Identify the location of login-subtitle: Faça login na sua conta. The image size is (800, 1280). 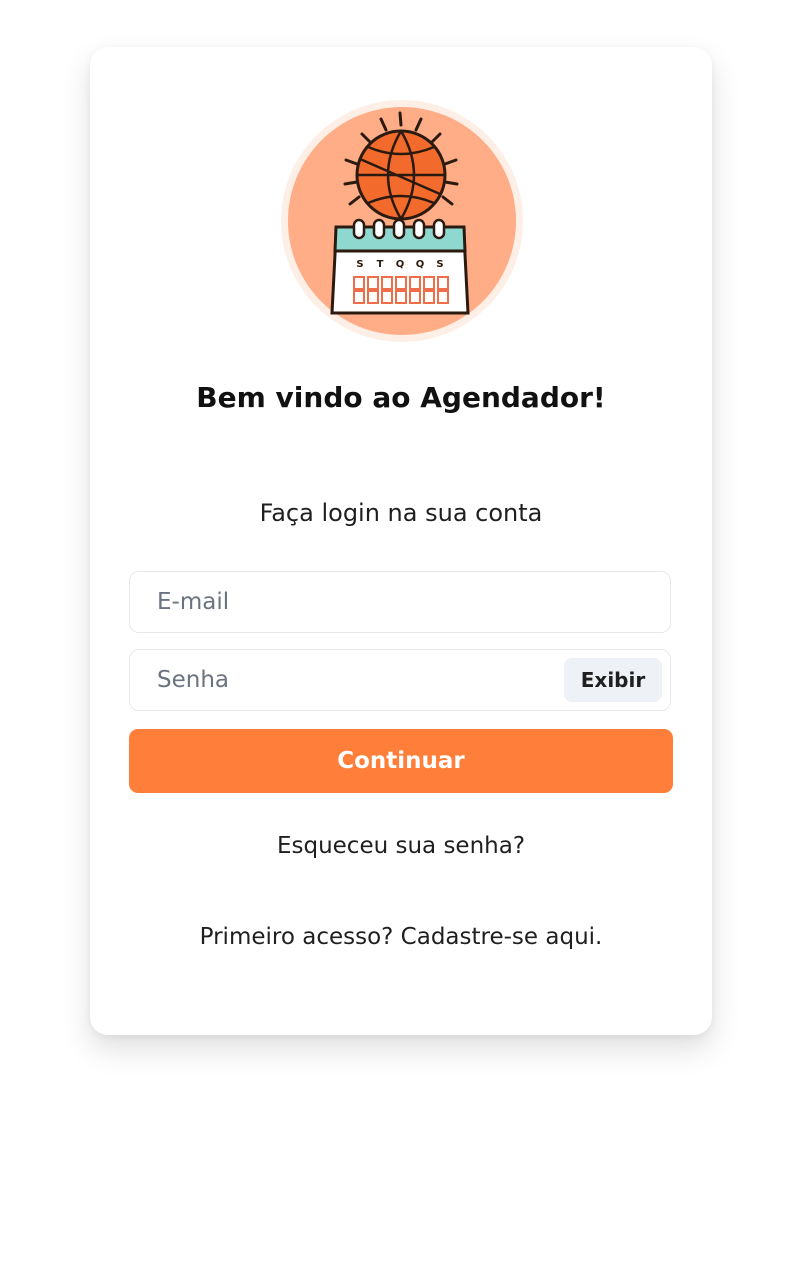
(401, 513).